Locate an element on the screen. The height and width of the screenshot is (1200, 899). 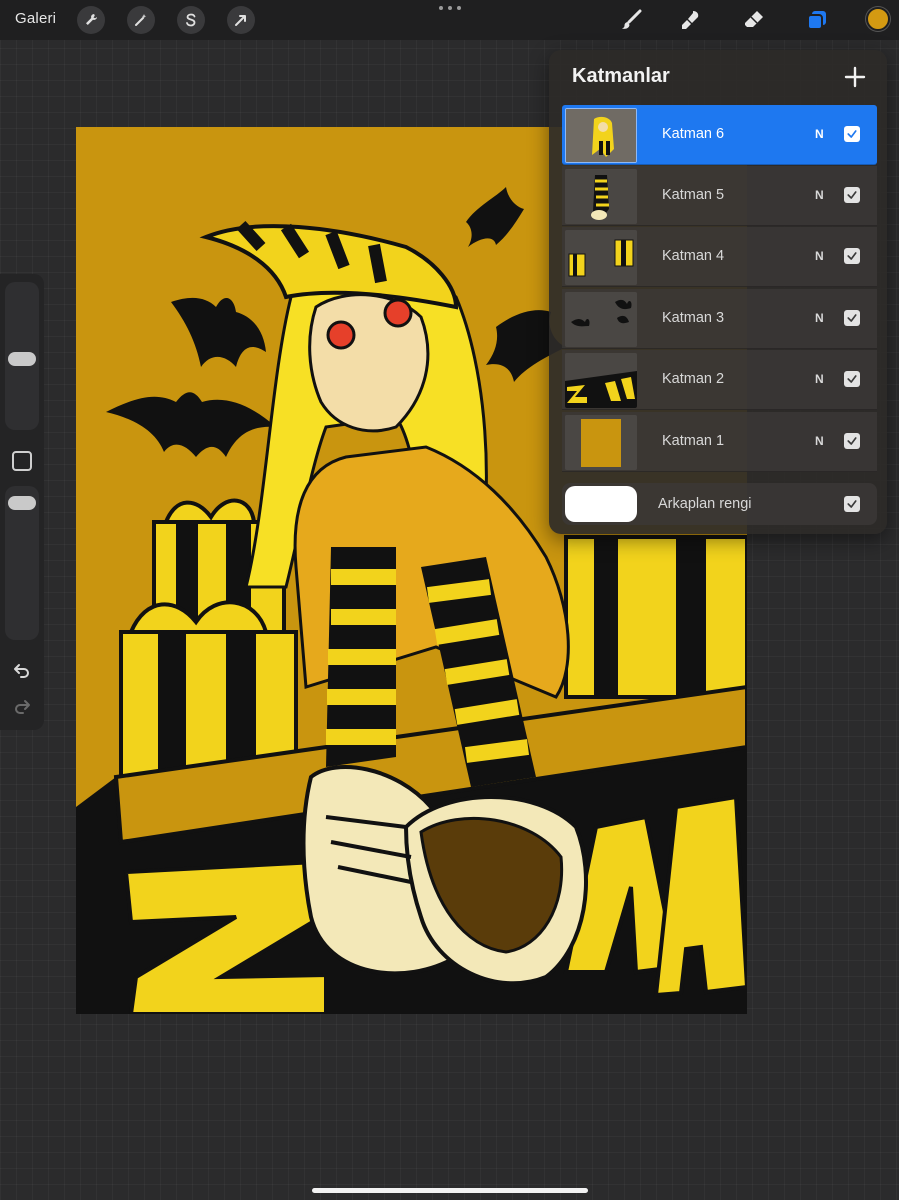
magic-wand-icon is located at coordinates (141, 20).